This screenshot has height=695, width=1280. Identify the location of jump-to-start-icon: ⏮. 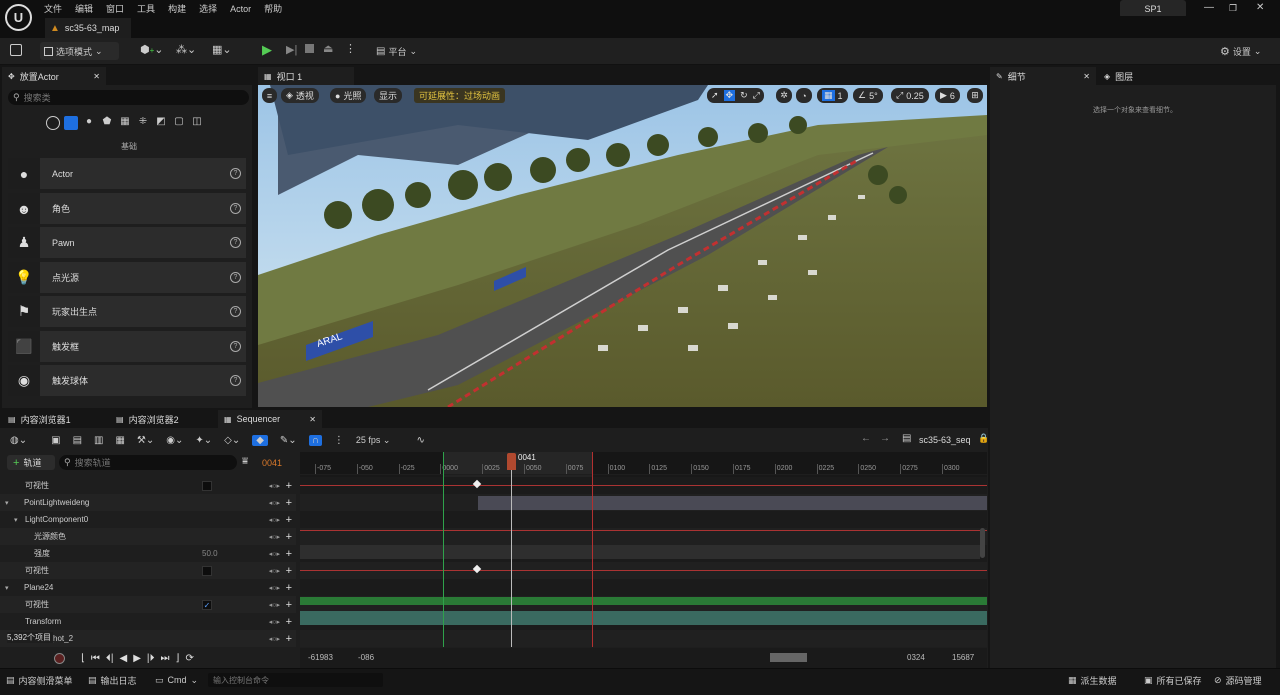
(95, 658).